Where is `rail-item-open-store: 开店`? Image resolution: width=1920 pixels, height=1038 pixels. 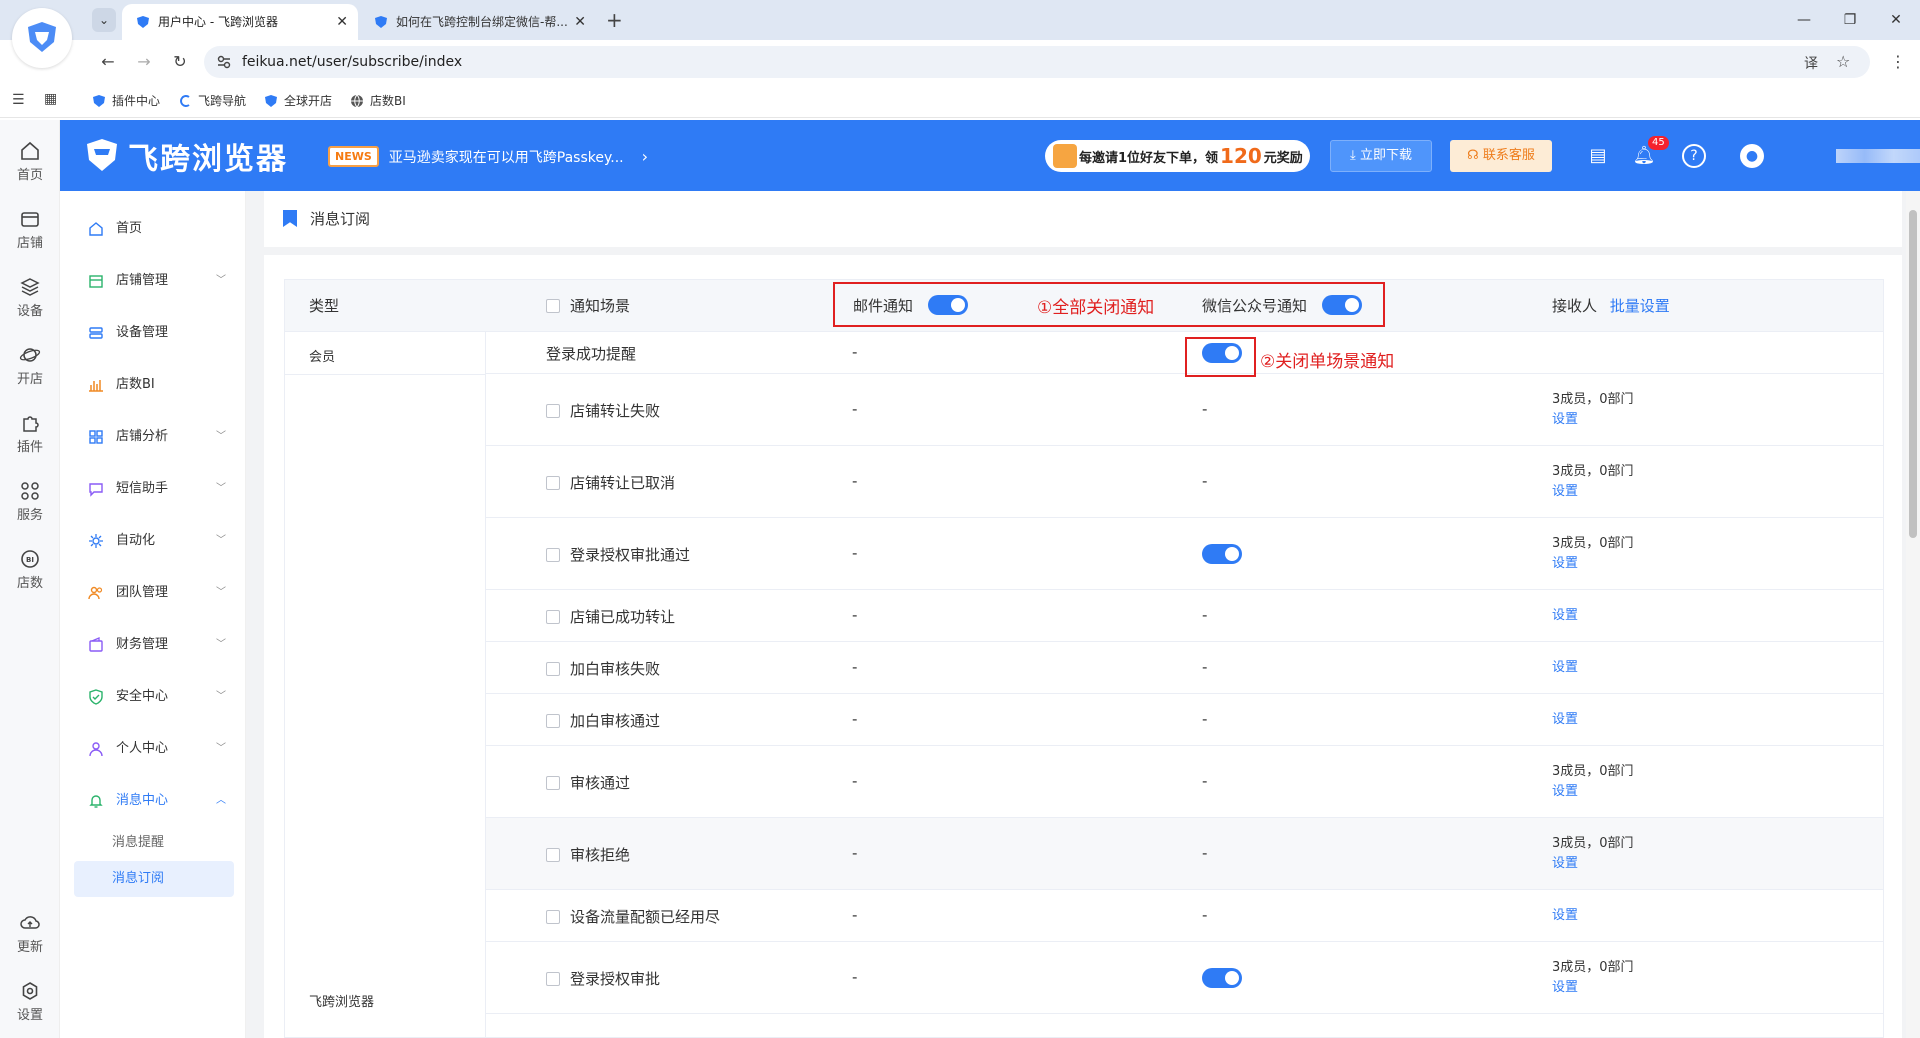
rail-item-open-store: 开店 is located at coordinates (30, 372).